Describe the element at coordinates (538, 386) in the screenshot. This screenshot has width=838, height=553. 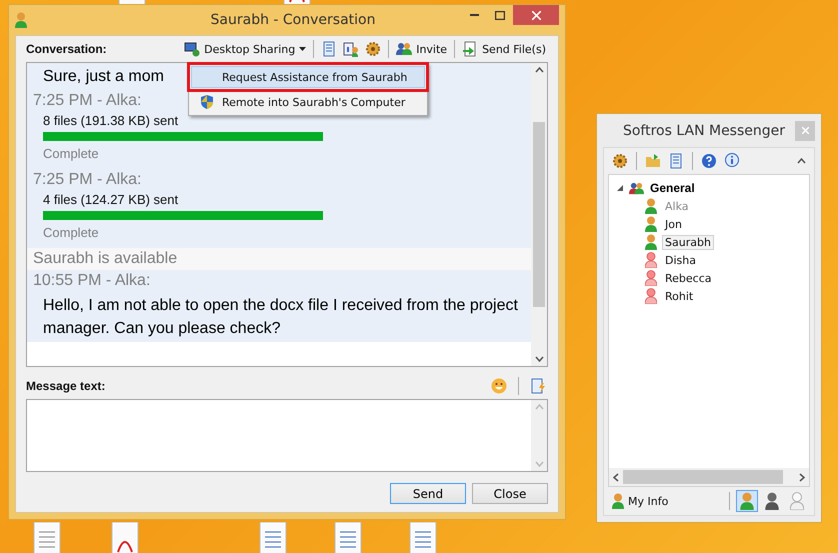
I see `document-lightning-icon` at that location.